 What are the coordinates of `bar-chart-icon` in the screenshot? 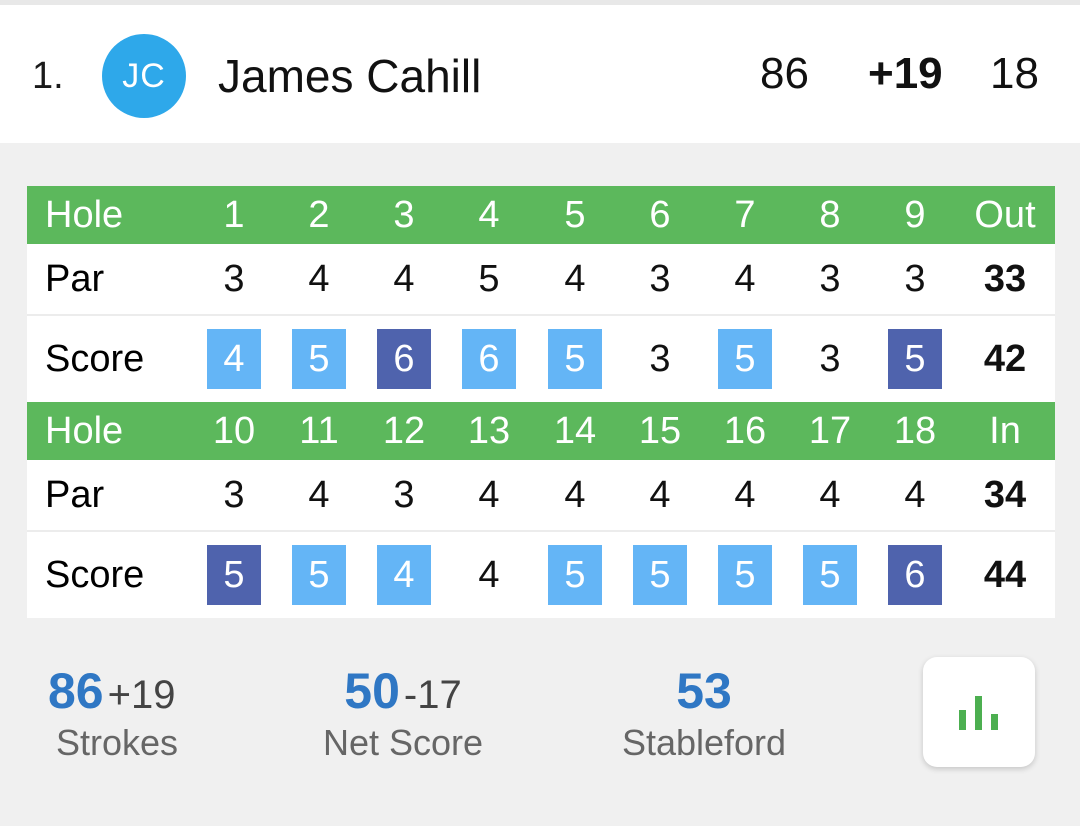 It's located at (978, 713).